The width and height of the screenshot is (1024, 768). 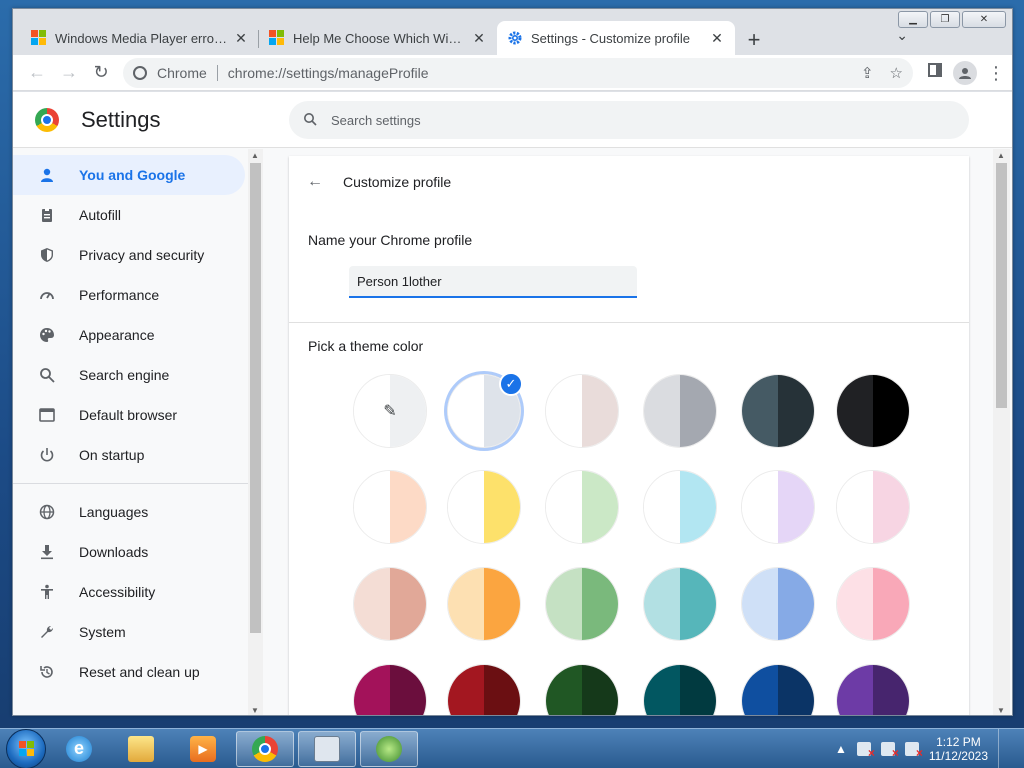 I want to click on sidebar-item-appearance: Appearance, so click(x=138, y=335).